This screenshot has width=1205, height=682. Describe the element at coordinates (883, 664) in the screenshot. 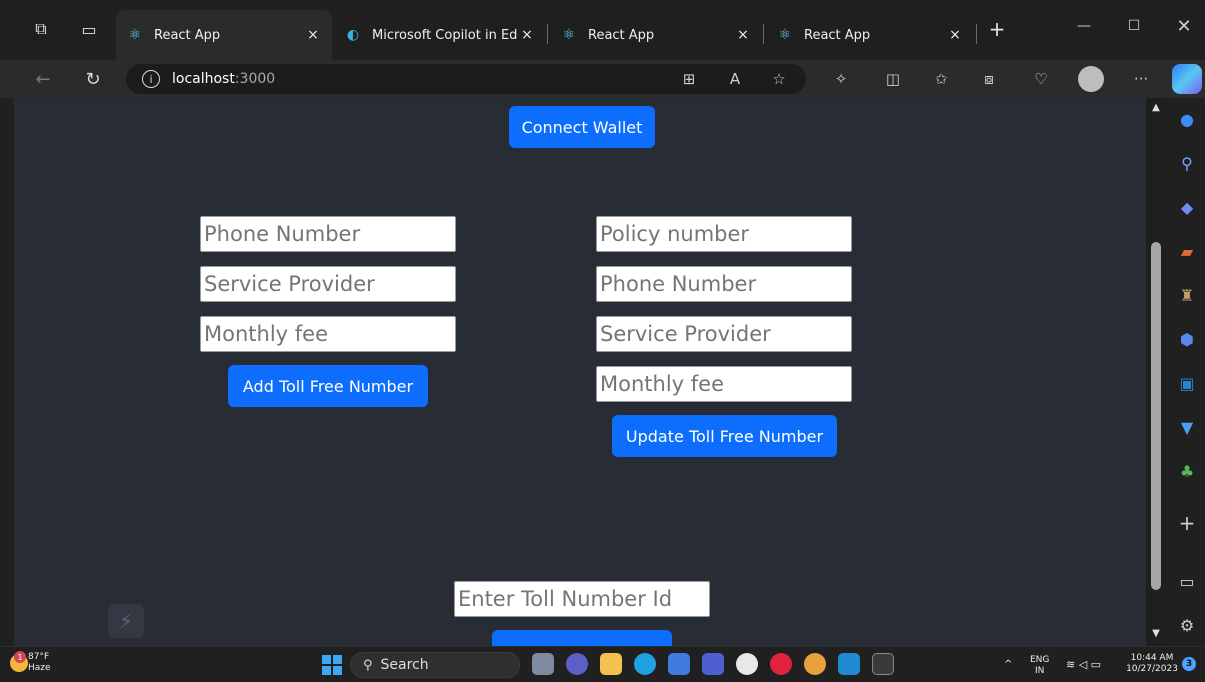

I see `terminal-icon` at that location.